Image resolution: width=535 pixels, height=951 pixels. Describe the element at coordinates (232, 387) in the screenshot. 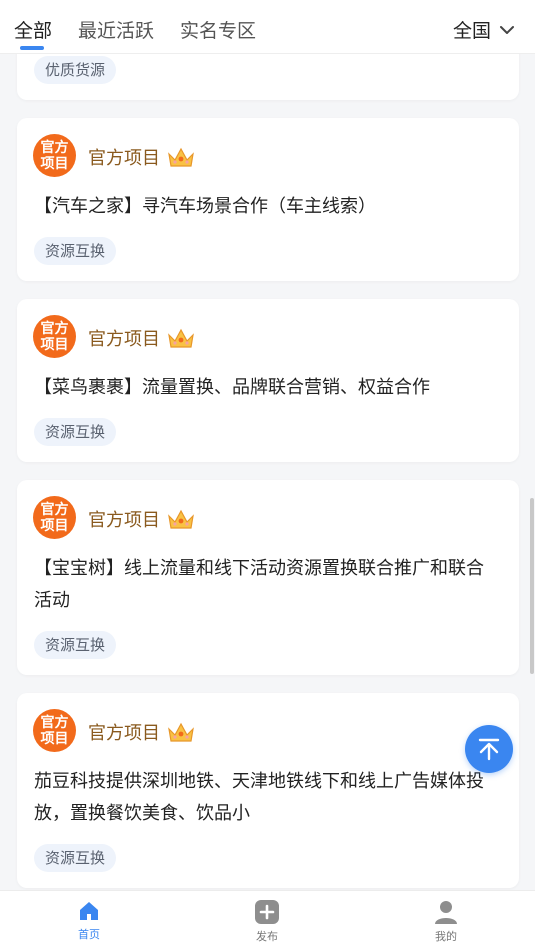

I see `card-title: 【菜鸟裹裹】流量置换、品牌联合营销、权益合作` at that location.